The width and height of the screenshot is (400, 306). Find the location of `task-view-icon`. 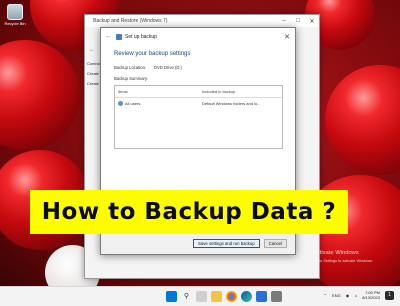

task-view-icon is located at coordinates (201, 296).